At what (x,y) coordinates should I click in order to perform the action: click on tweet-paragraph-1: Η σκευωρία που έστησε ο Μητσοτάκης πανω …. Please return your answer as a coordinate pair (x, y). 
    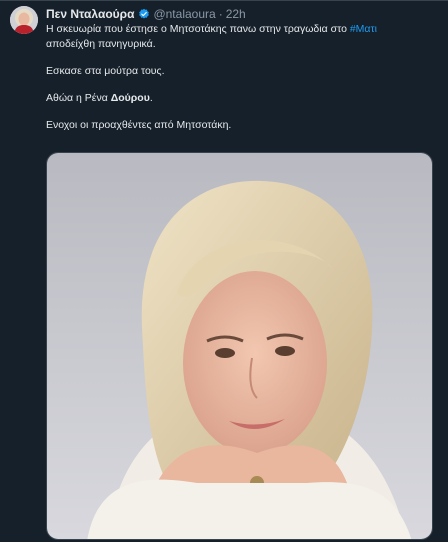
    Looking at the image, I should click on (241, 37).